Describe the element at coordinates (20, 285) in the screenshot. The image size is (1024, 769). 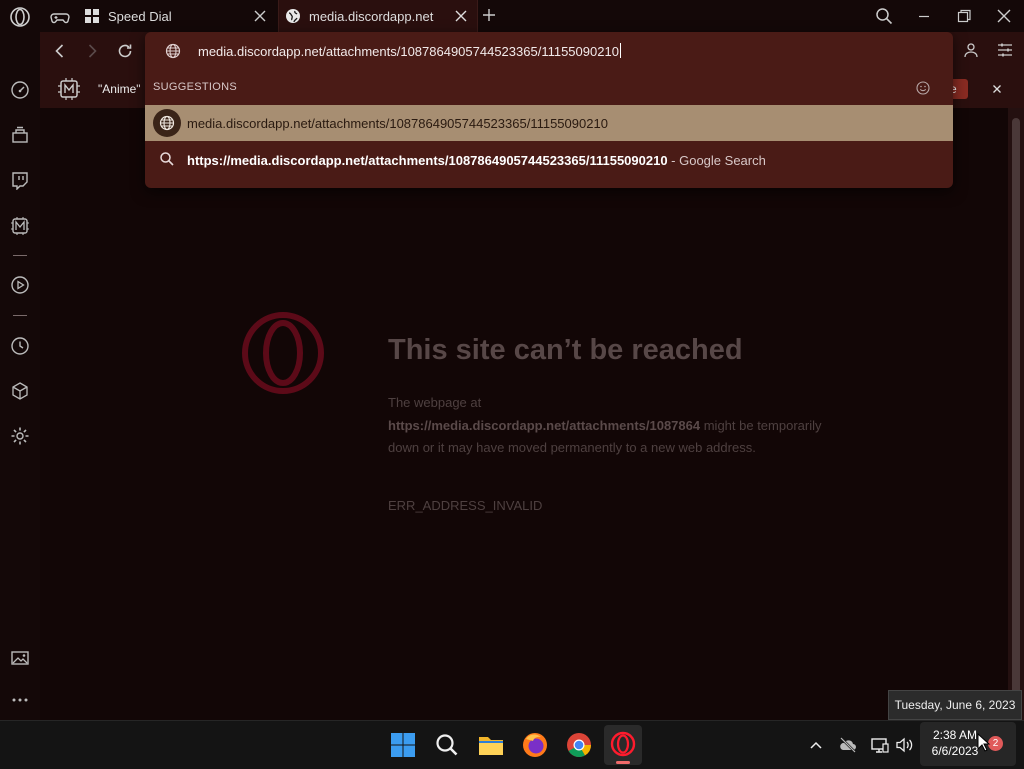
I see `player-icon` at that location.